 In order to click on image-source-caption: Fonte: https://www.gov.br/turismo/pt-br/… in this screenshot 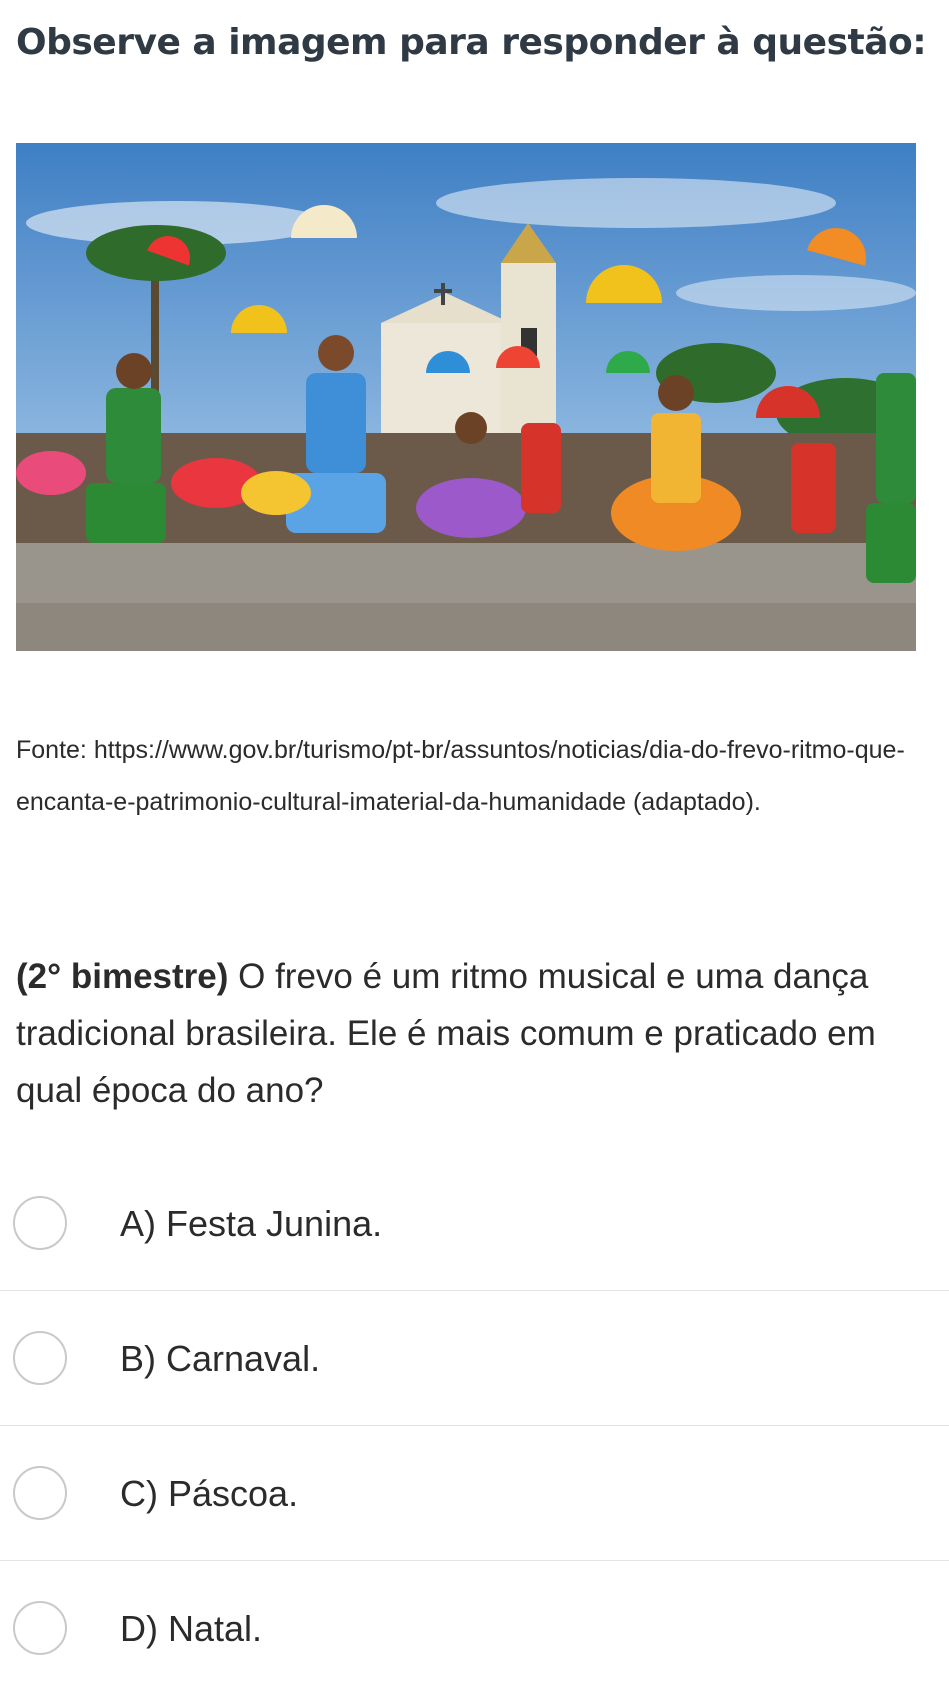, I will do `click(460, 776)`.